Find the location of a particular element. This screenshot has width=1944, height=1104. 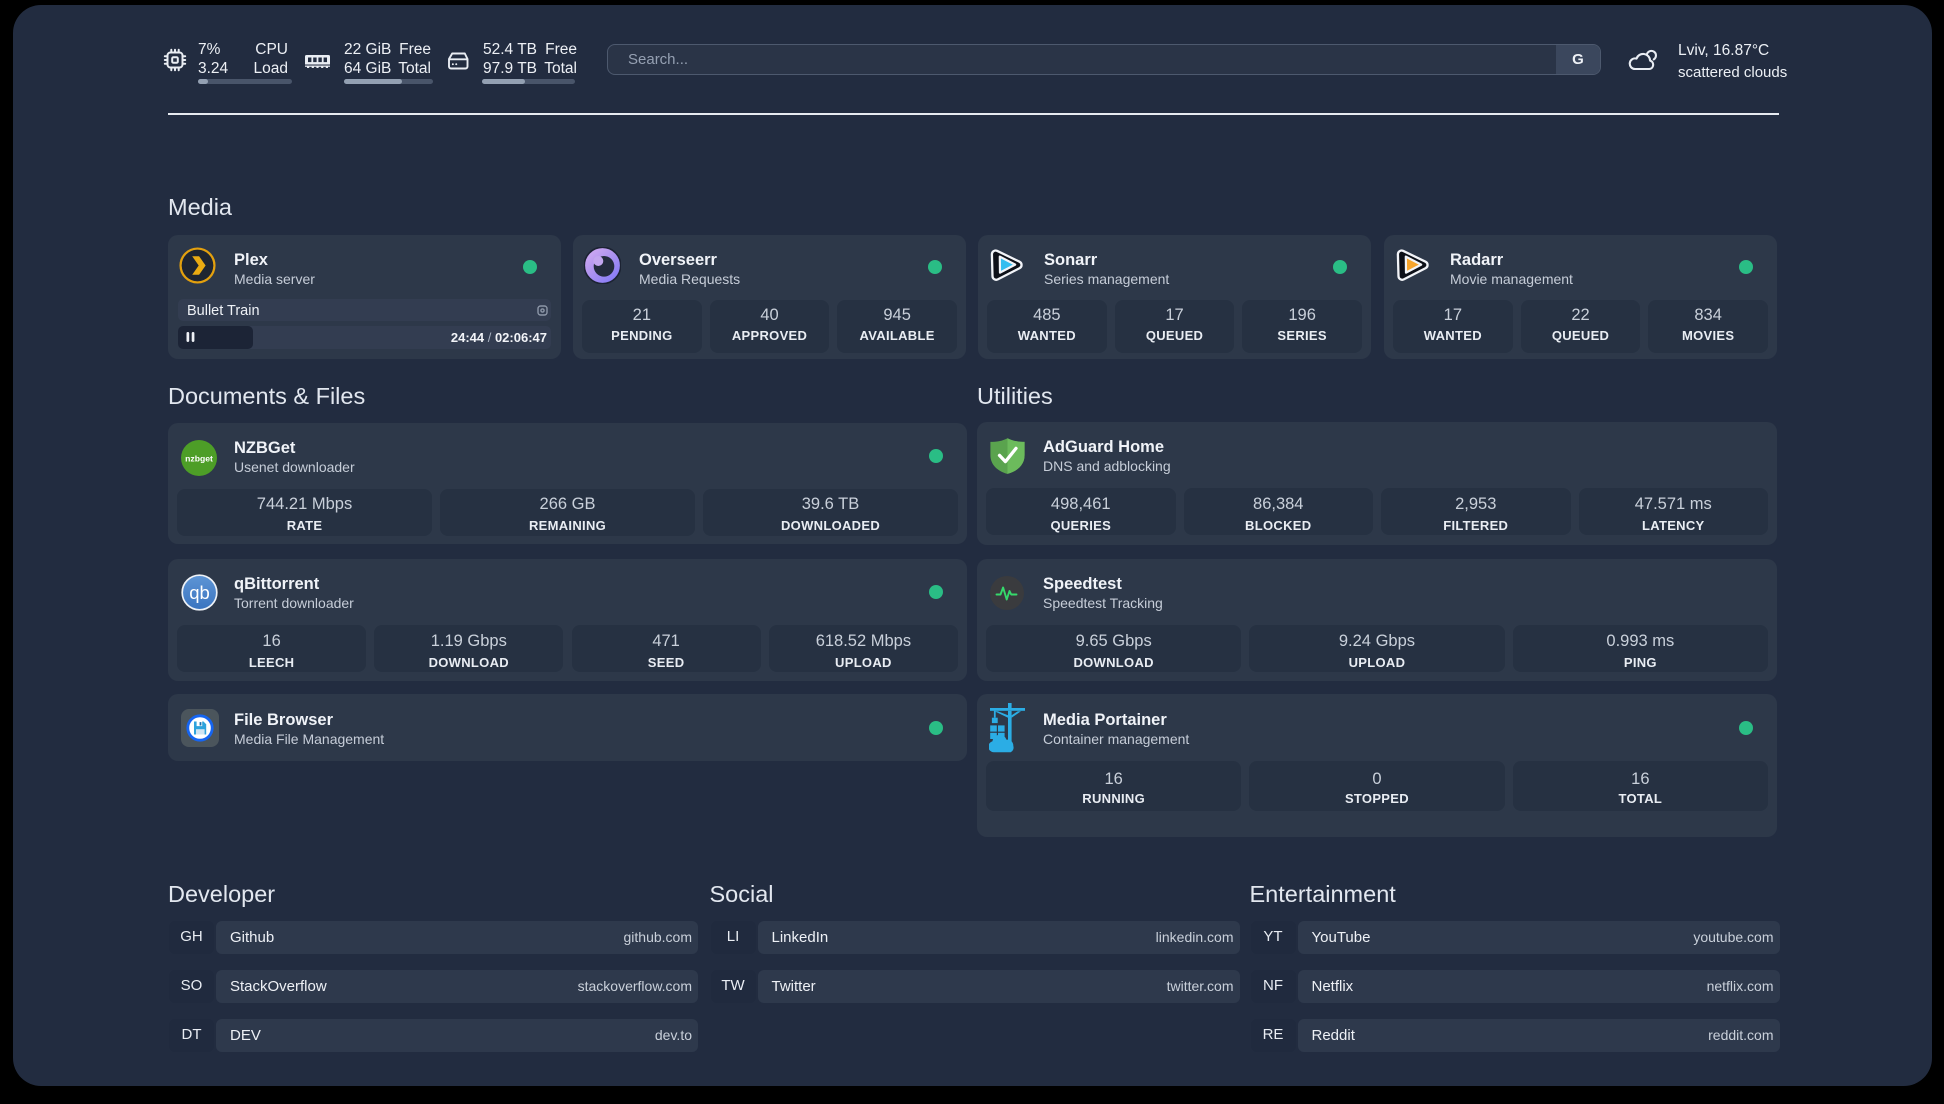

svg-text: nzbget is located at coordinates (199, 459).